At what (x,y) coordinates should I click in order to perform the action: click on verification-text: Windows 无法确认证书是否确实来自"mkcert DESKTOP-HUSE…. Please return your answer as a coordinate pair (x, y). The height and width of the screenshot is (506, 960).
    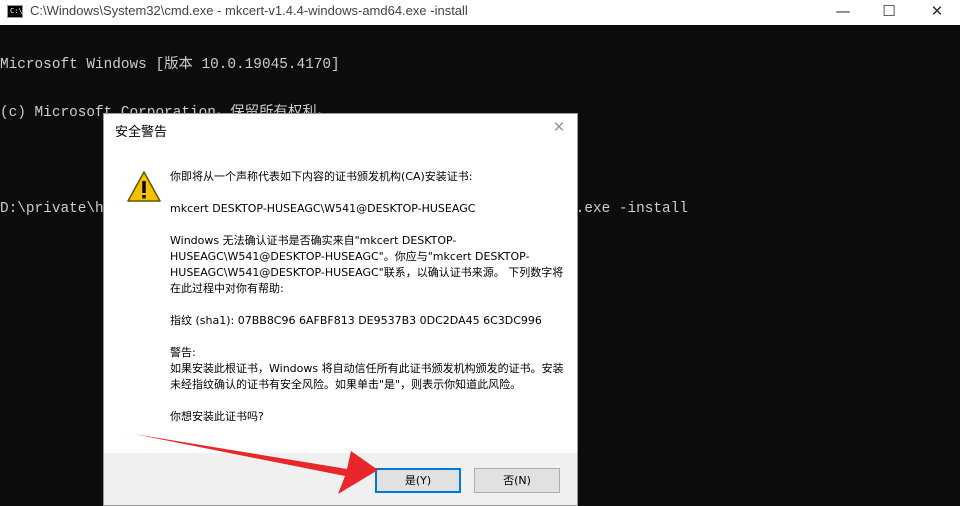
    Looking at the image, I should click on (367, 264).